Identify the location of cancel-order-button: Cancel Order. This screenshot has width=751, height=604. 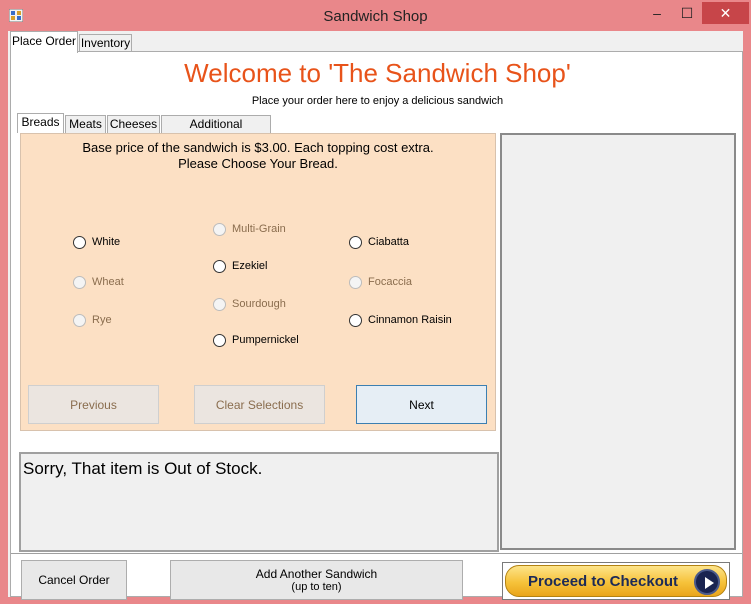
(74, 580).